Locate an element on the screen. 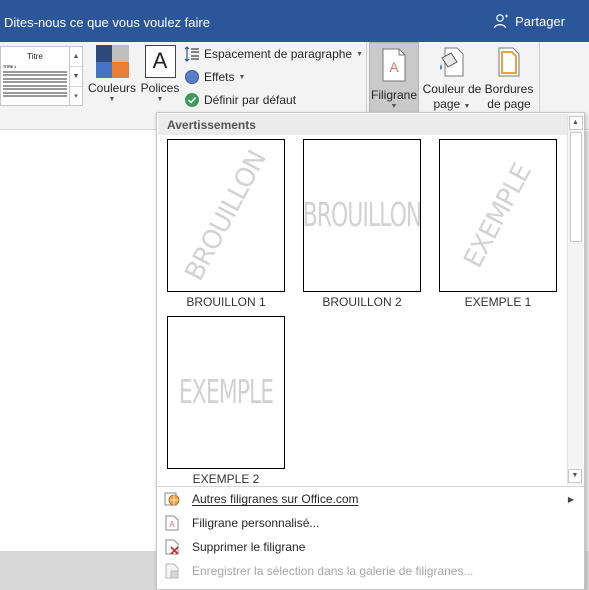 Image resolution: width=589 pixels, height=590 pixels. colors-button: Couleurs ▼ is located at coordinates (112, 74).